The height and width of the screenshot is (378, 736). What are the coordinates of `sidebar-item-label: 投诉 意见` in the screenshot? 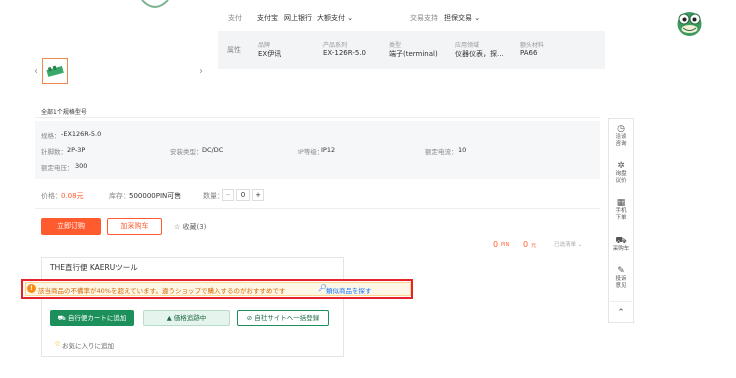 It's located at (621, 282).